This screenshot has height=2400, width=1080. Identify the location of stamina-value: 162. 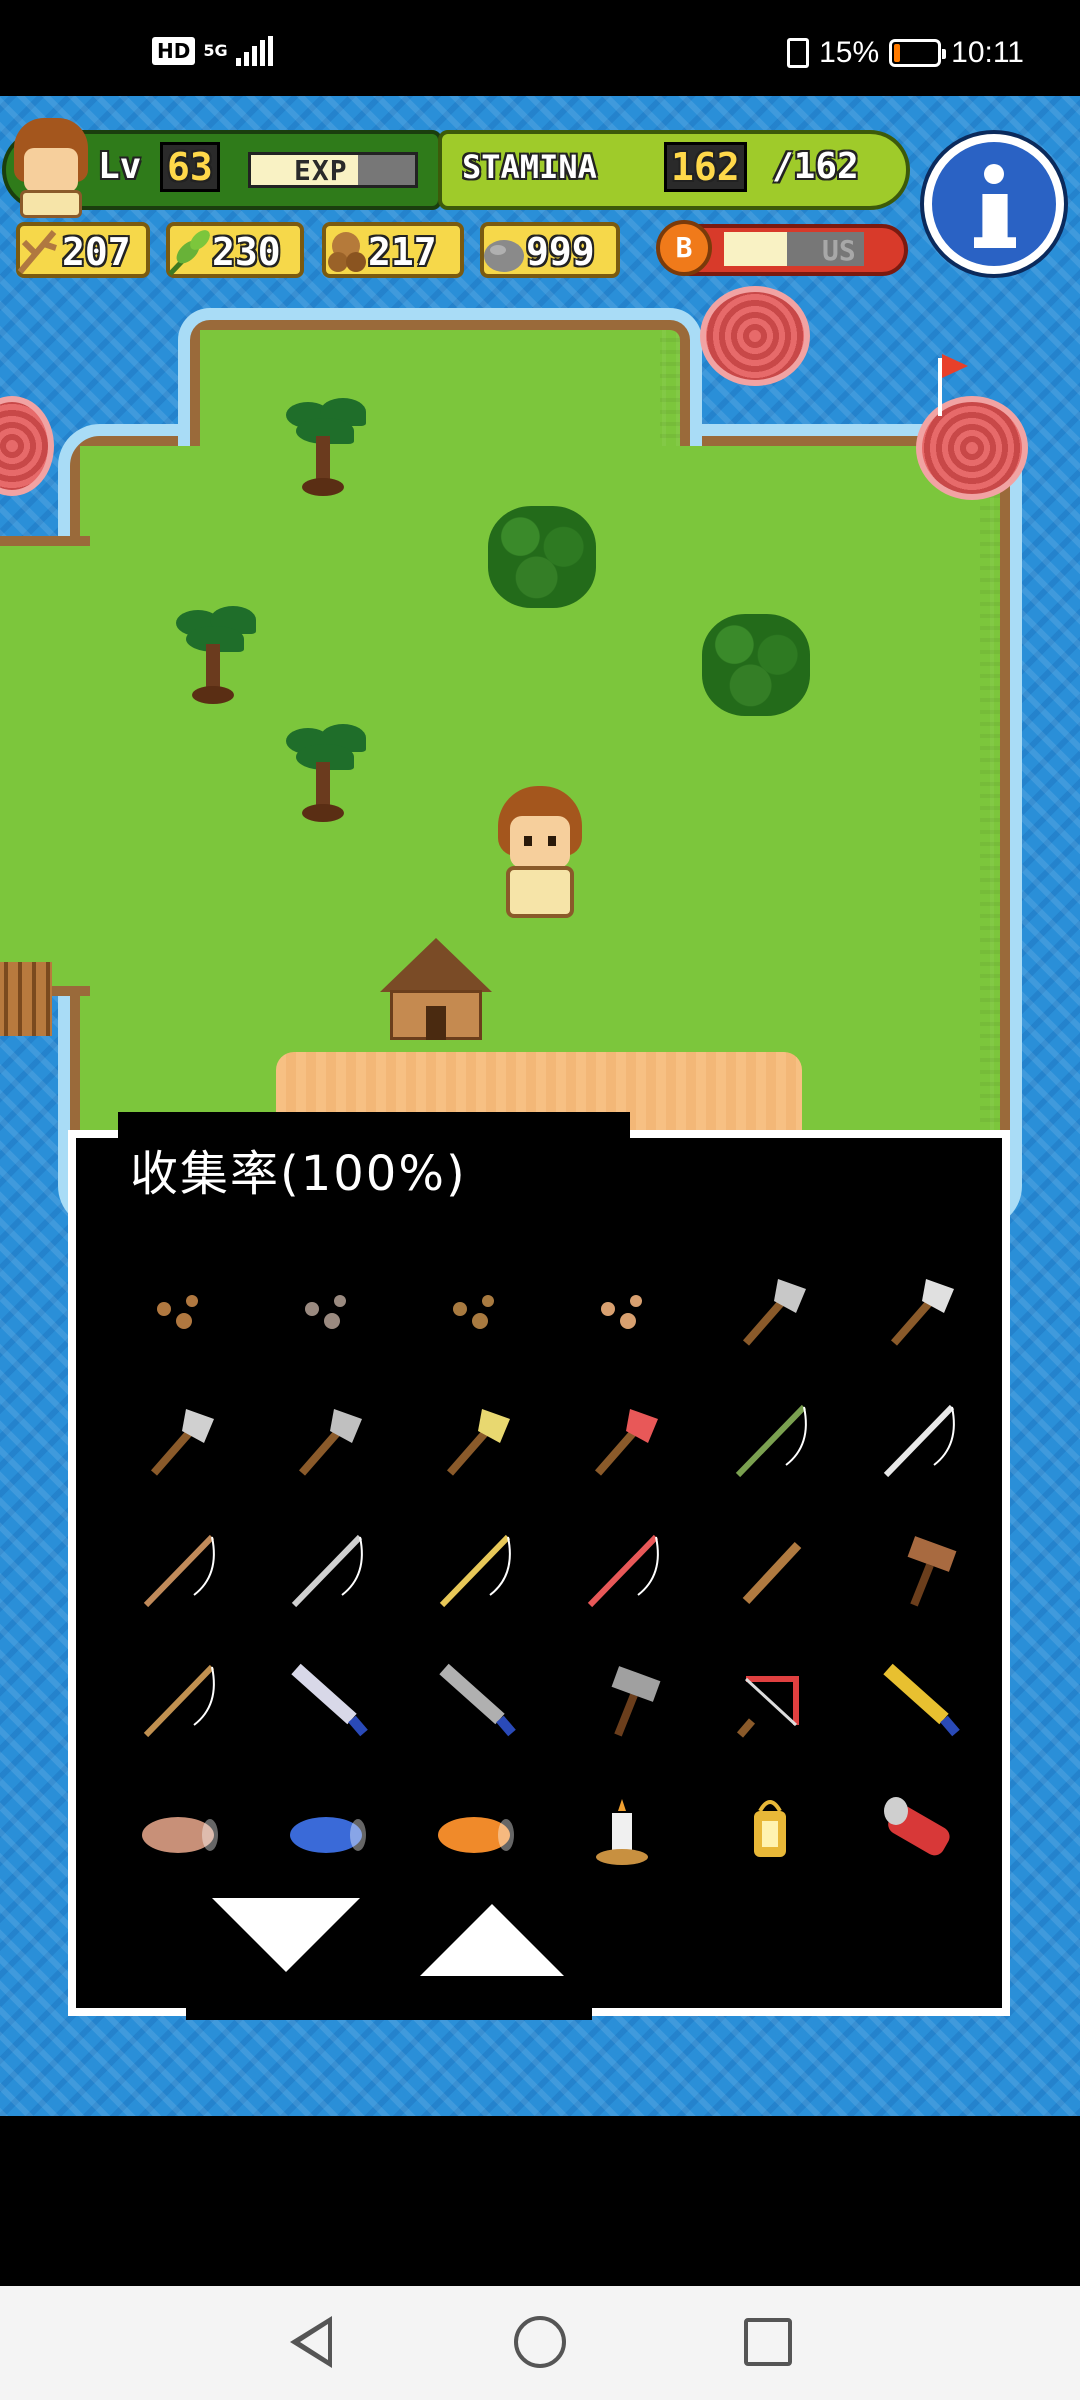
(705, 167).